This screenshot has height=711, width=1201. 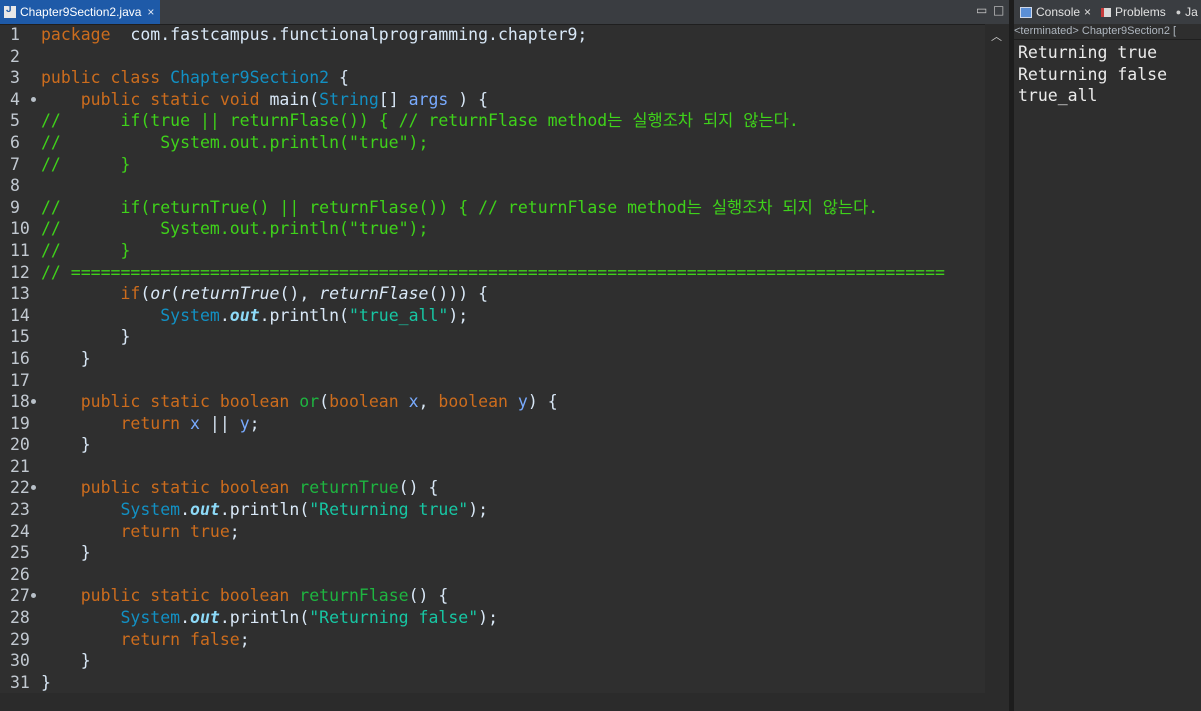 What do you see at coordinates (244, 315) in the screenshot?
I see `code-token: out` at bounding box center [244, 315].